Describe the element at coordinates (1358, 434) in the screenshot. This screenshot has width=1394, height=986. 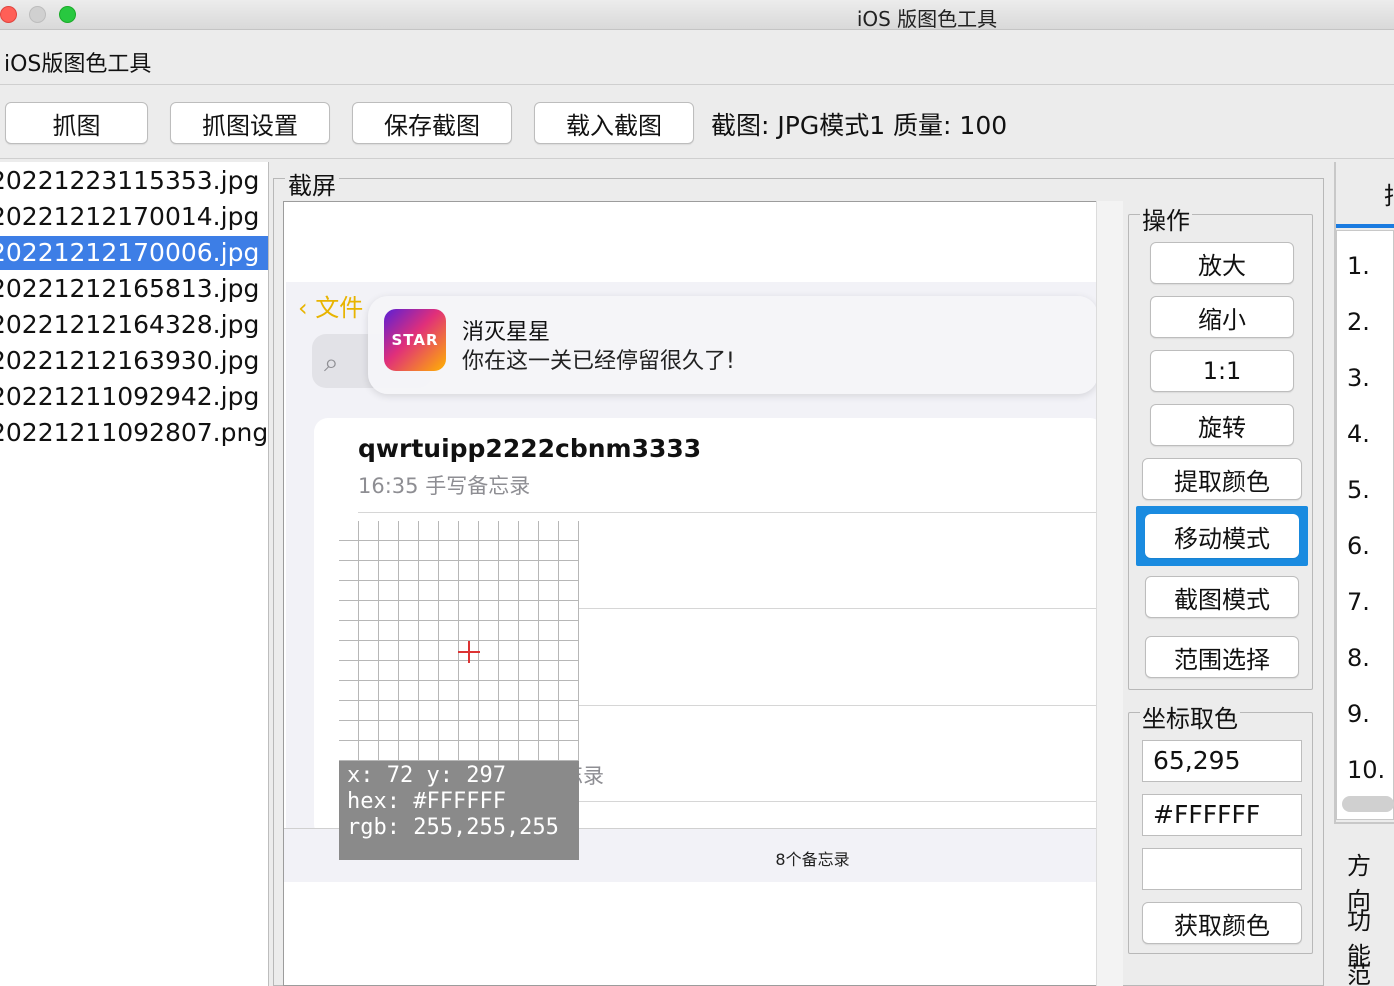
I see `step-number: 4.` at that location.